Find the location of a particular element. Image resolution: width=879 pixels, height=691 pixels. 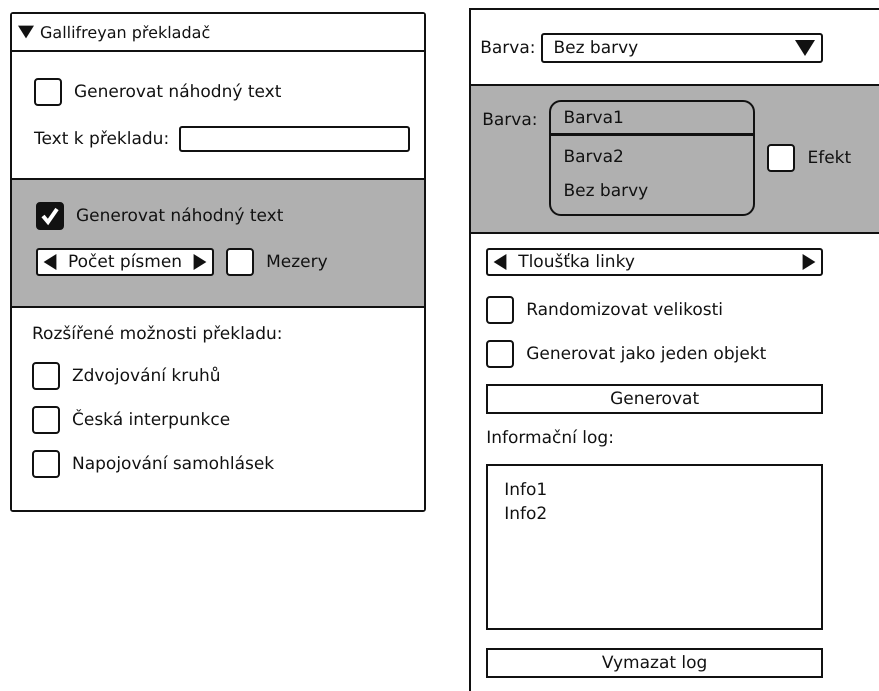

checkbox-label: Zdvojování kruhů is located at coordinates (146, 376).